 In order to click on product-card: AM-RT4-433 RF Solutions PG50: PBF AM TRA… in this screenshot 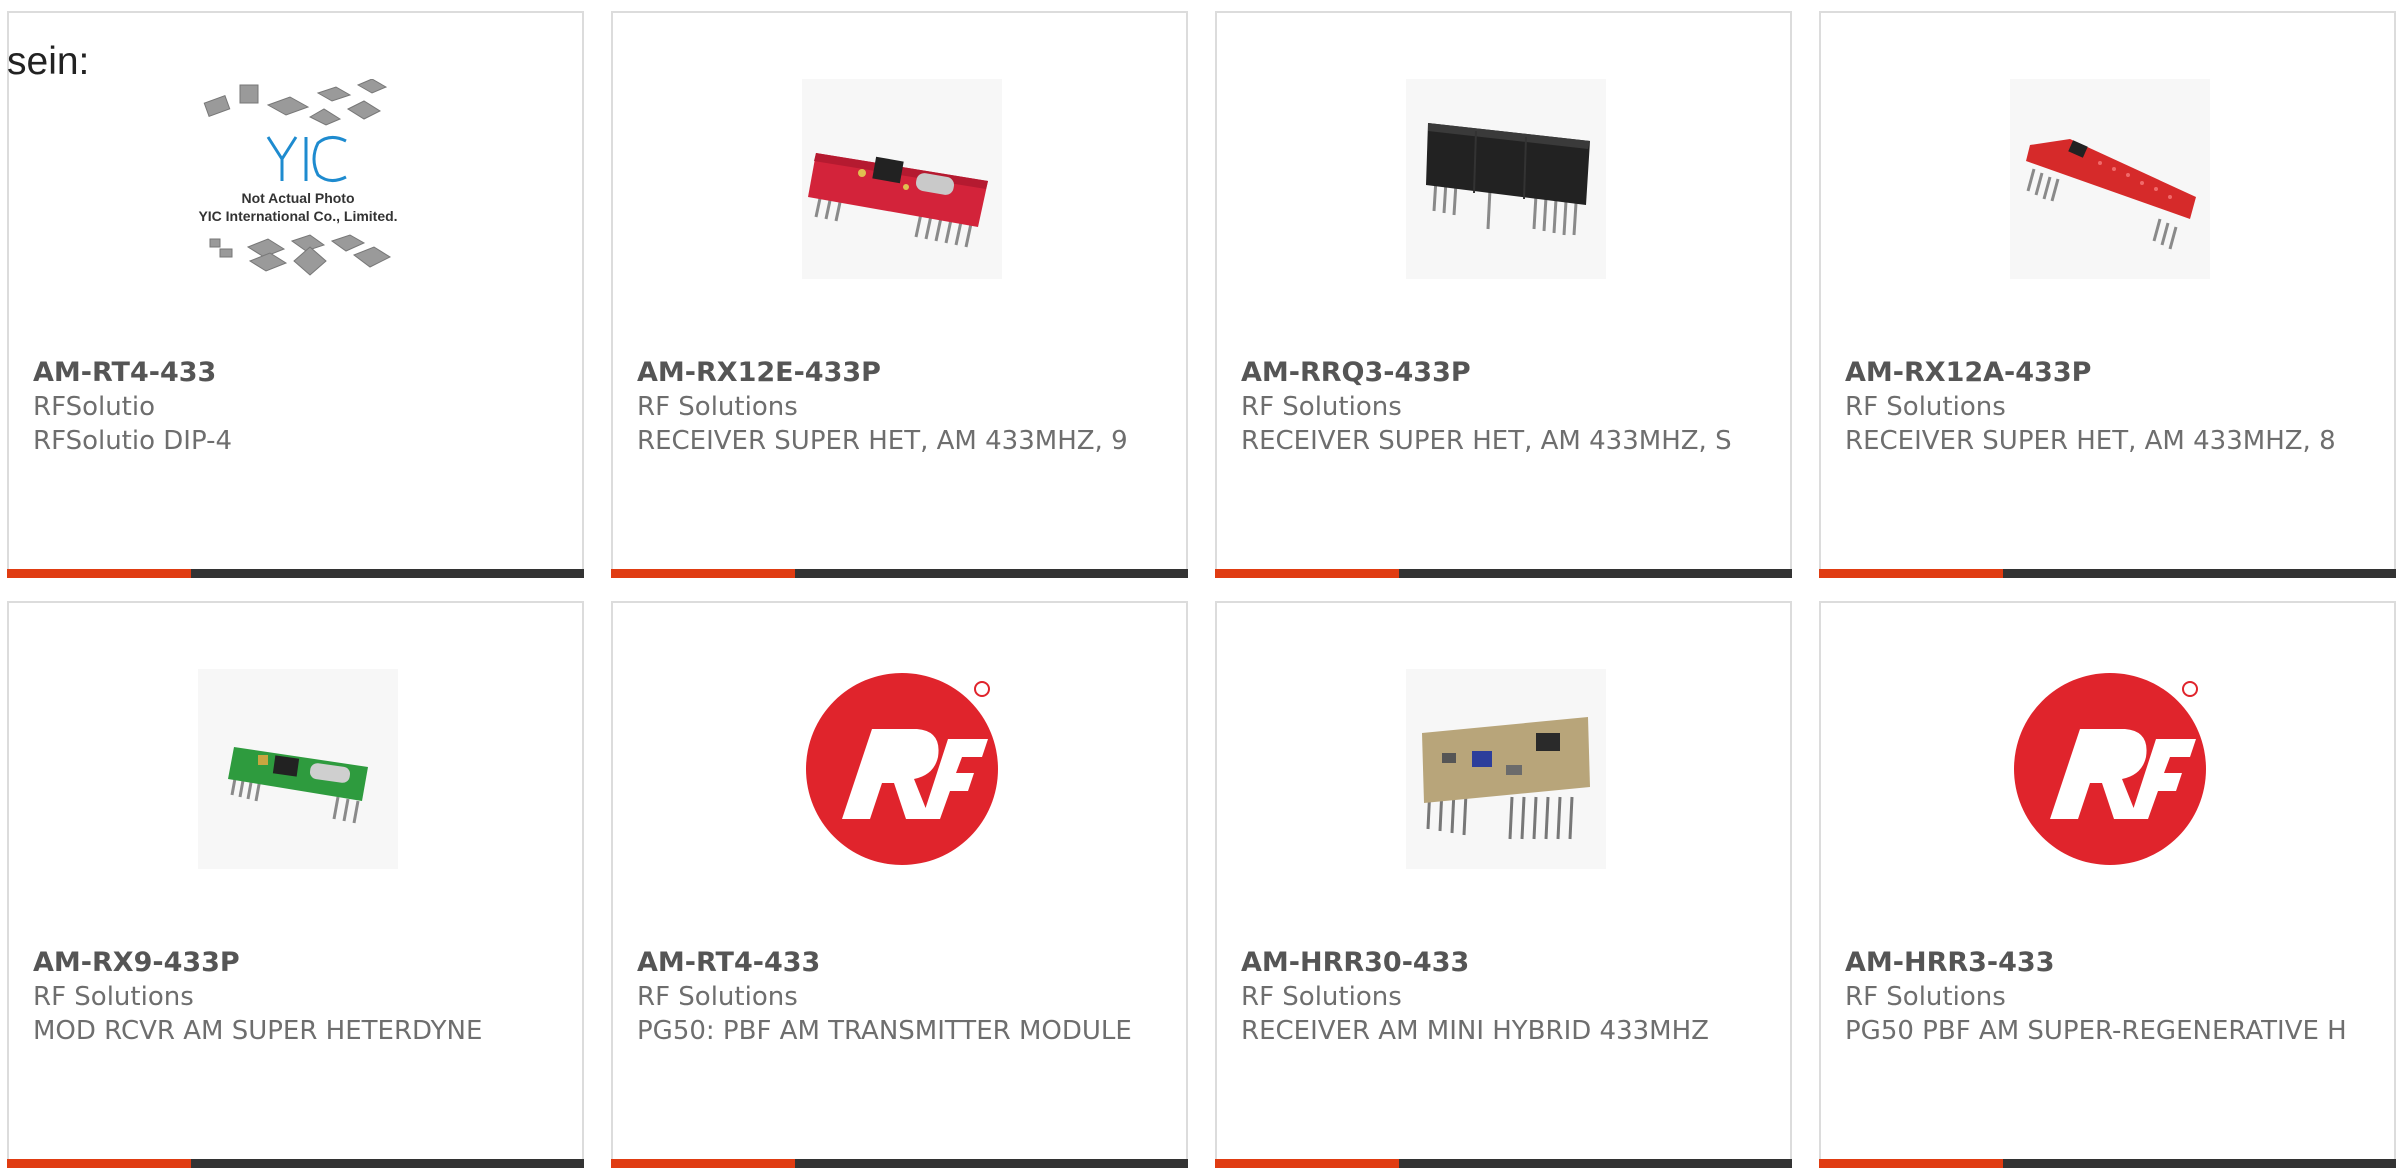, I will do `click(899, 884)`.